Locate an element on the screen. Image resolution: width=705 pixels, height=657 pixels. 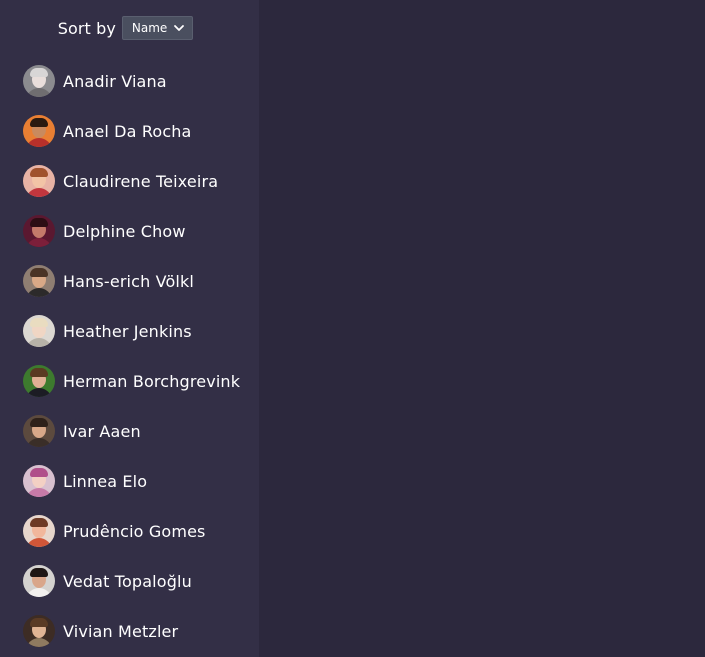
contact-name: Herman Borchgrevink is located at coordinates (152, 381).